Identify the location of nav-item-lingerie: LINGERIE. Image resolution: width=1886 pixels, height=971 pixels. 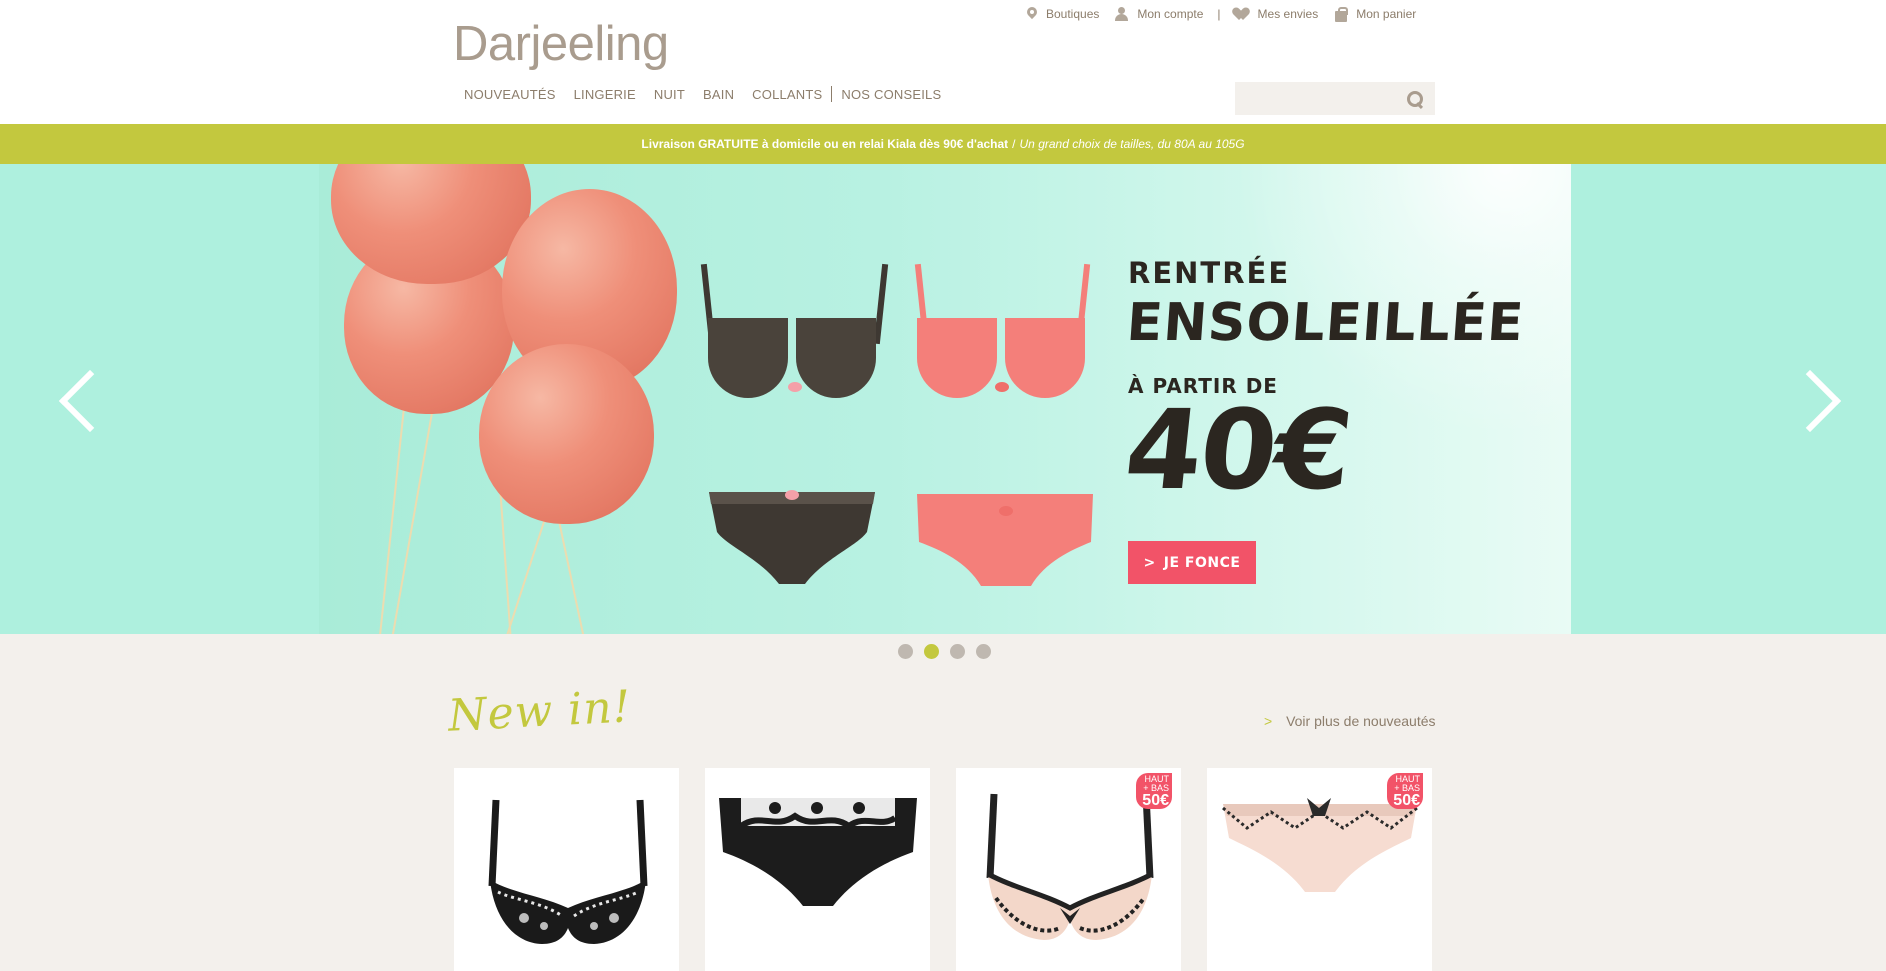
(605, 94).